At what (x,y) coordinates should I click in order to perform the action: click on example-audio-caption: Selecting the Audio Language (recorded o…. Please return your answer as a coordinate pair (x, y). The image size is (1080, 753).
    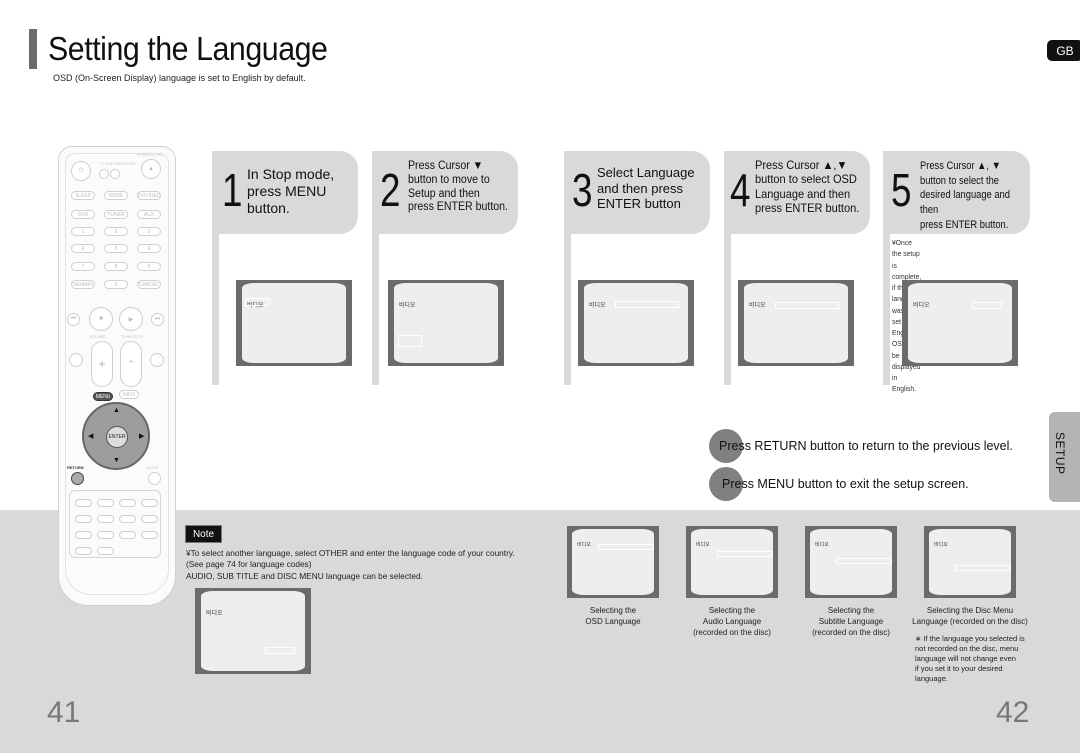
    Looking at the image, I should click on (732, 621).